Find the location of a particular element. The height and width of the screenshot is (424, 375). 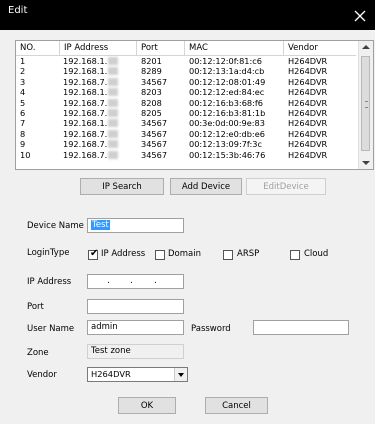

row-mac-text: 00:12:12:ed:84:ec is located at coordinates (227, 92).